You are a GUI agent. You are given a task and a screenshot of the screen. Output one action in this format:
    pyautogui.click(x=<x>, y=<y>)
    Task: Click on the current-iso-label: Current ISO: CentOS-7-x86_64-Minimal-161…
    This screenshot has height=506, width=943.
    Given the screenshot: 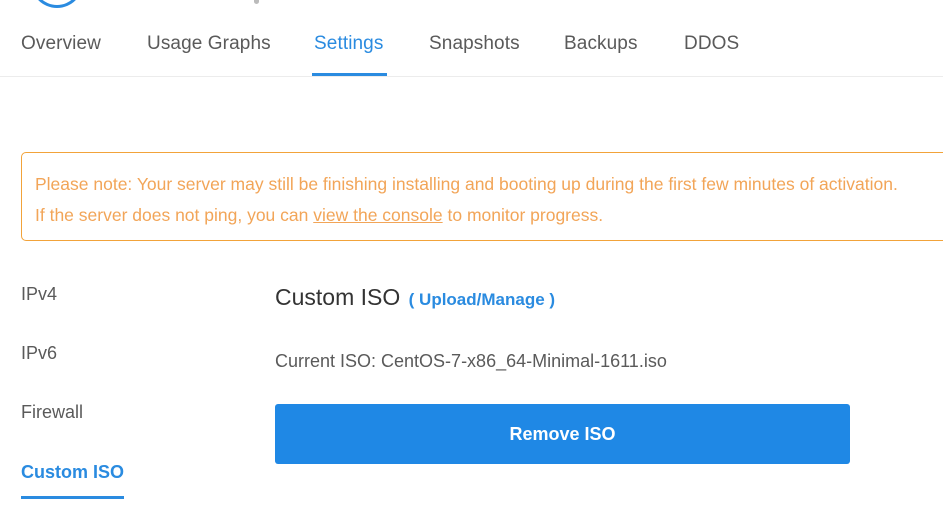 What is the action you would take?
    pyautogui.click(x=471, y=361)
    